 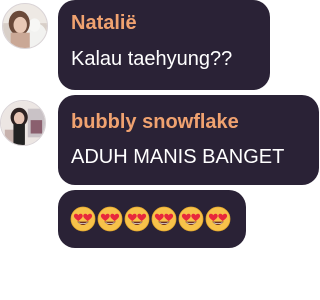 I want to click on message-bubble, so click(x=152, y=219).